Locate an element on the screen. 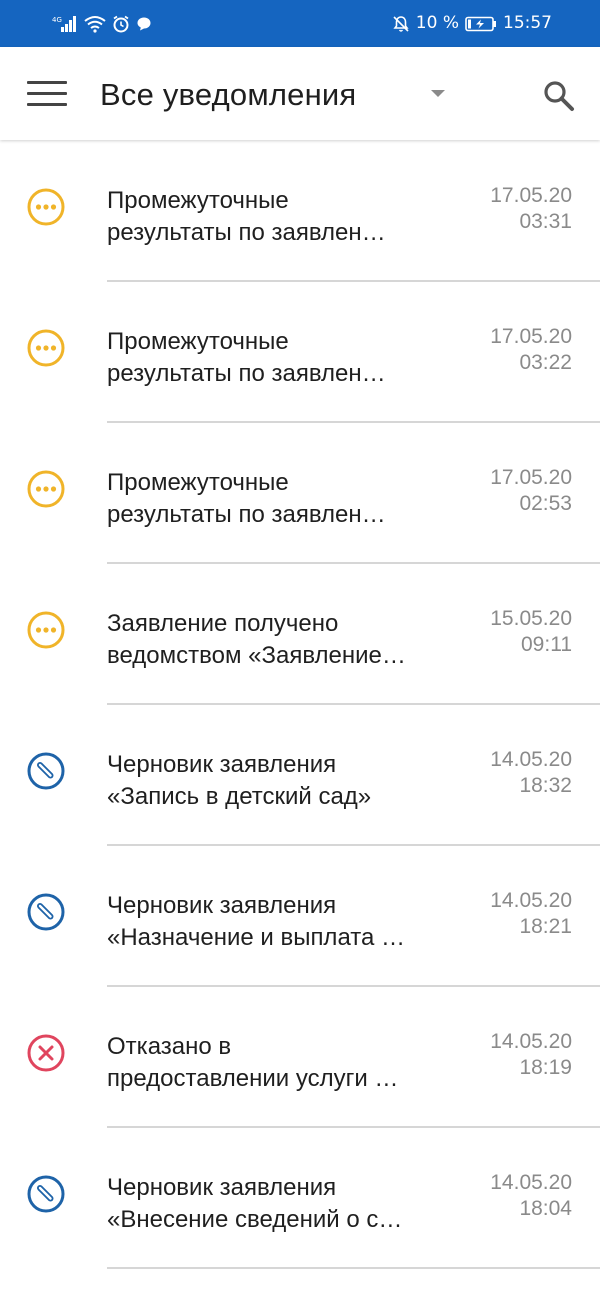 The image size is (600, 1299). status-bar-left: 4G is located at coordinates (105, 24).